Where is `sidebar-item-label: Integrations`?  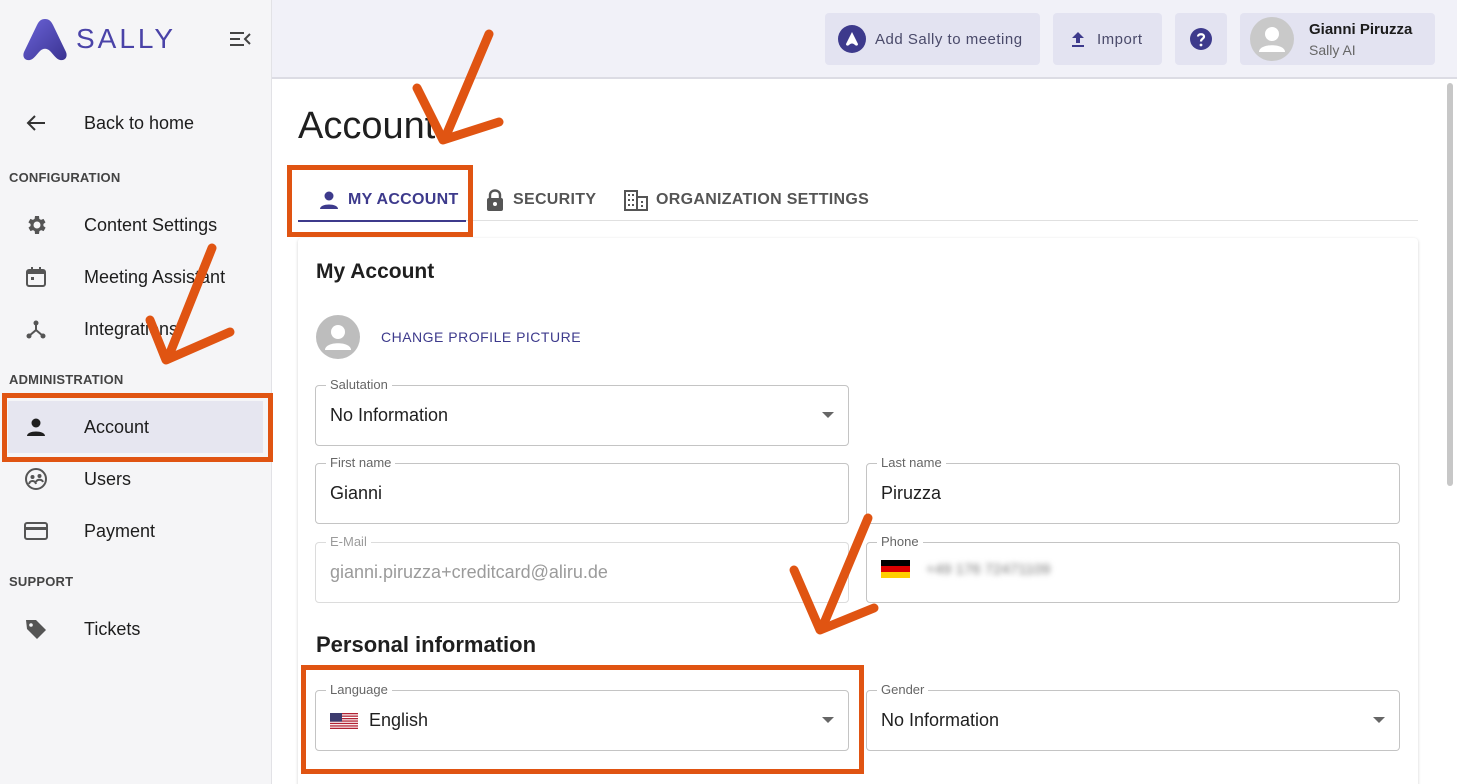
sidebar-item-label: Integrations is located at coordinates (131, 328).